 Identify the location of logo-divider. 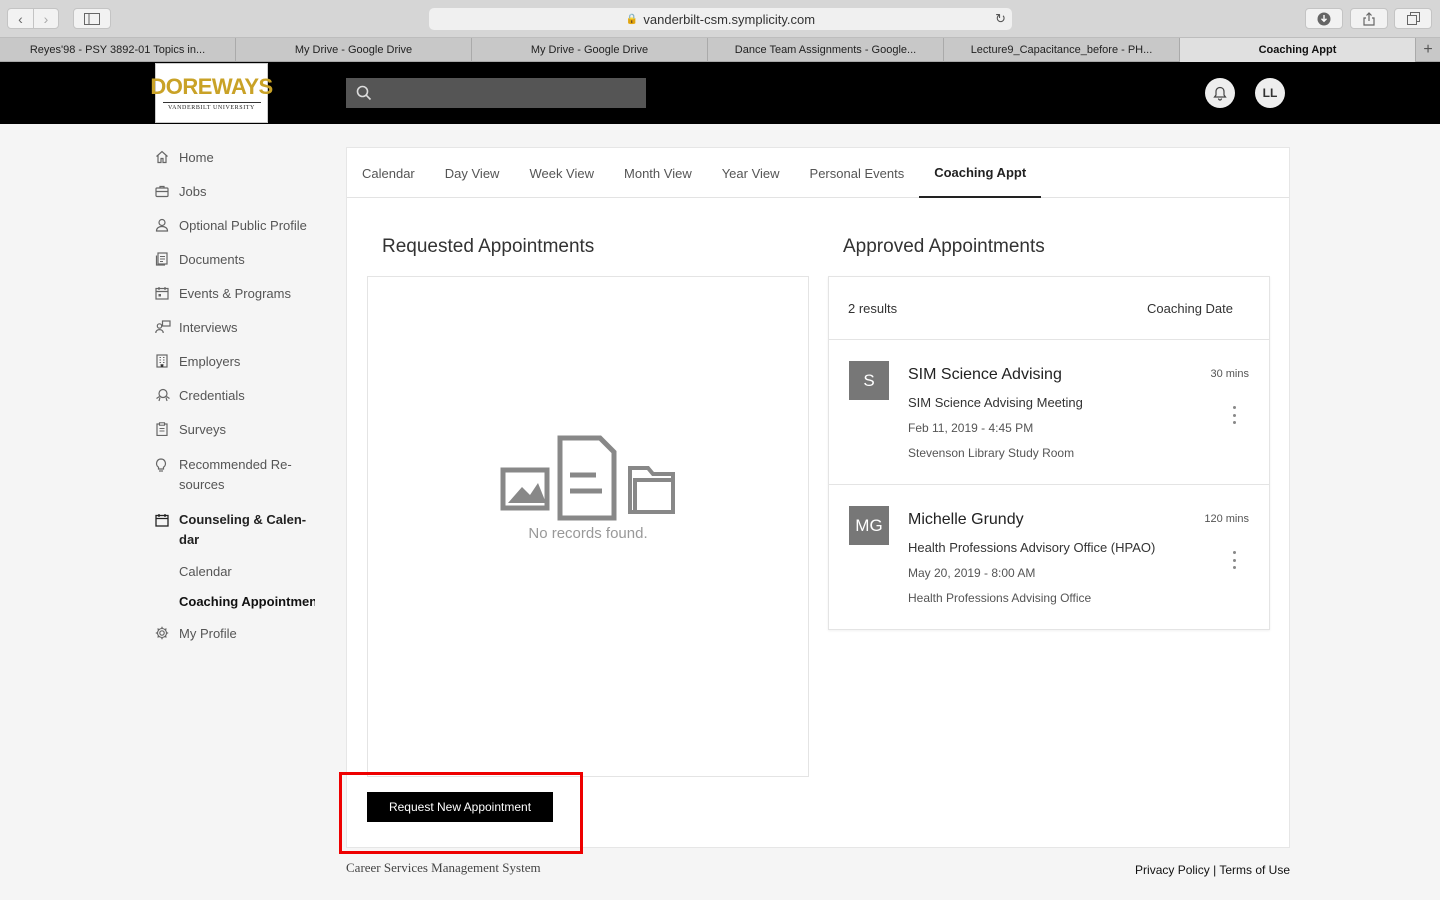
(211, 102).